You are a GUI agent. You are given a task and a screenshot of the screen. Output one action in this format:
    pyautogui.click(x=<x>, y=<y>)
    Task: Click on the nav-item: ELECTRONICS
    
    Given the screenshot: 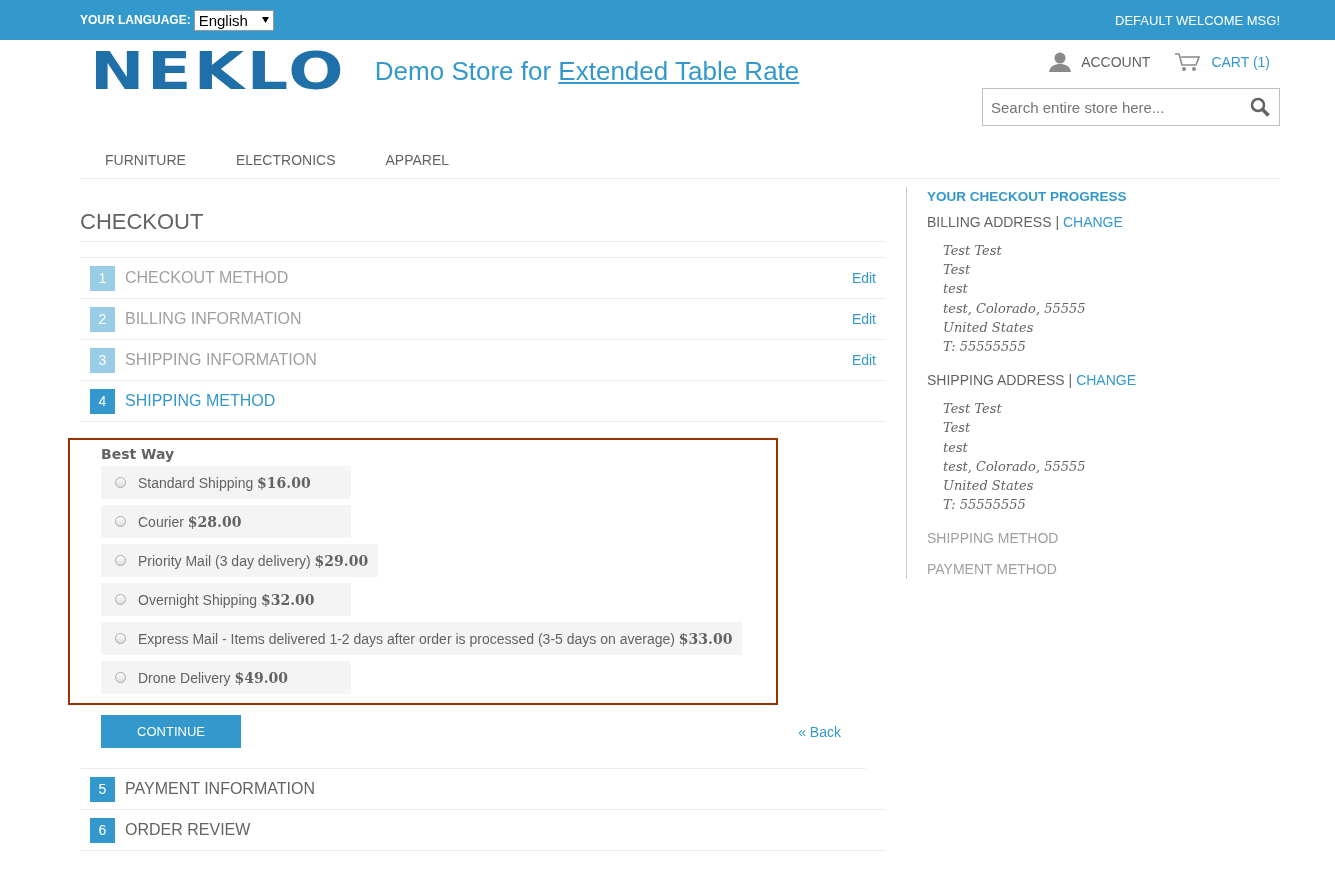 What is the action you would take?
    pyautogui.click(x=285, y=160)
    